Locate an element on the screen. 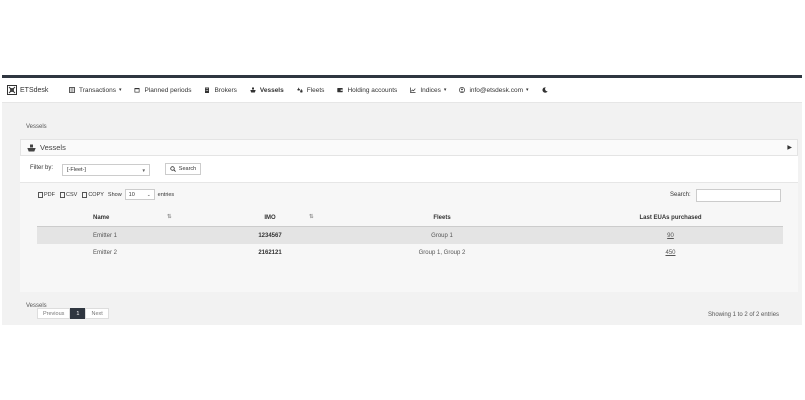 This screenshot has height=400, width=805. page-length-select: 10 ⌄ is located at coordinates (139, 194).